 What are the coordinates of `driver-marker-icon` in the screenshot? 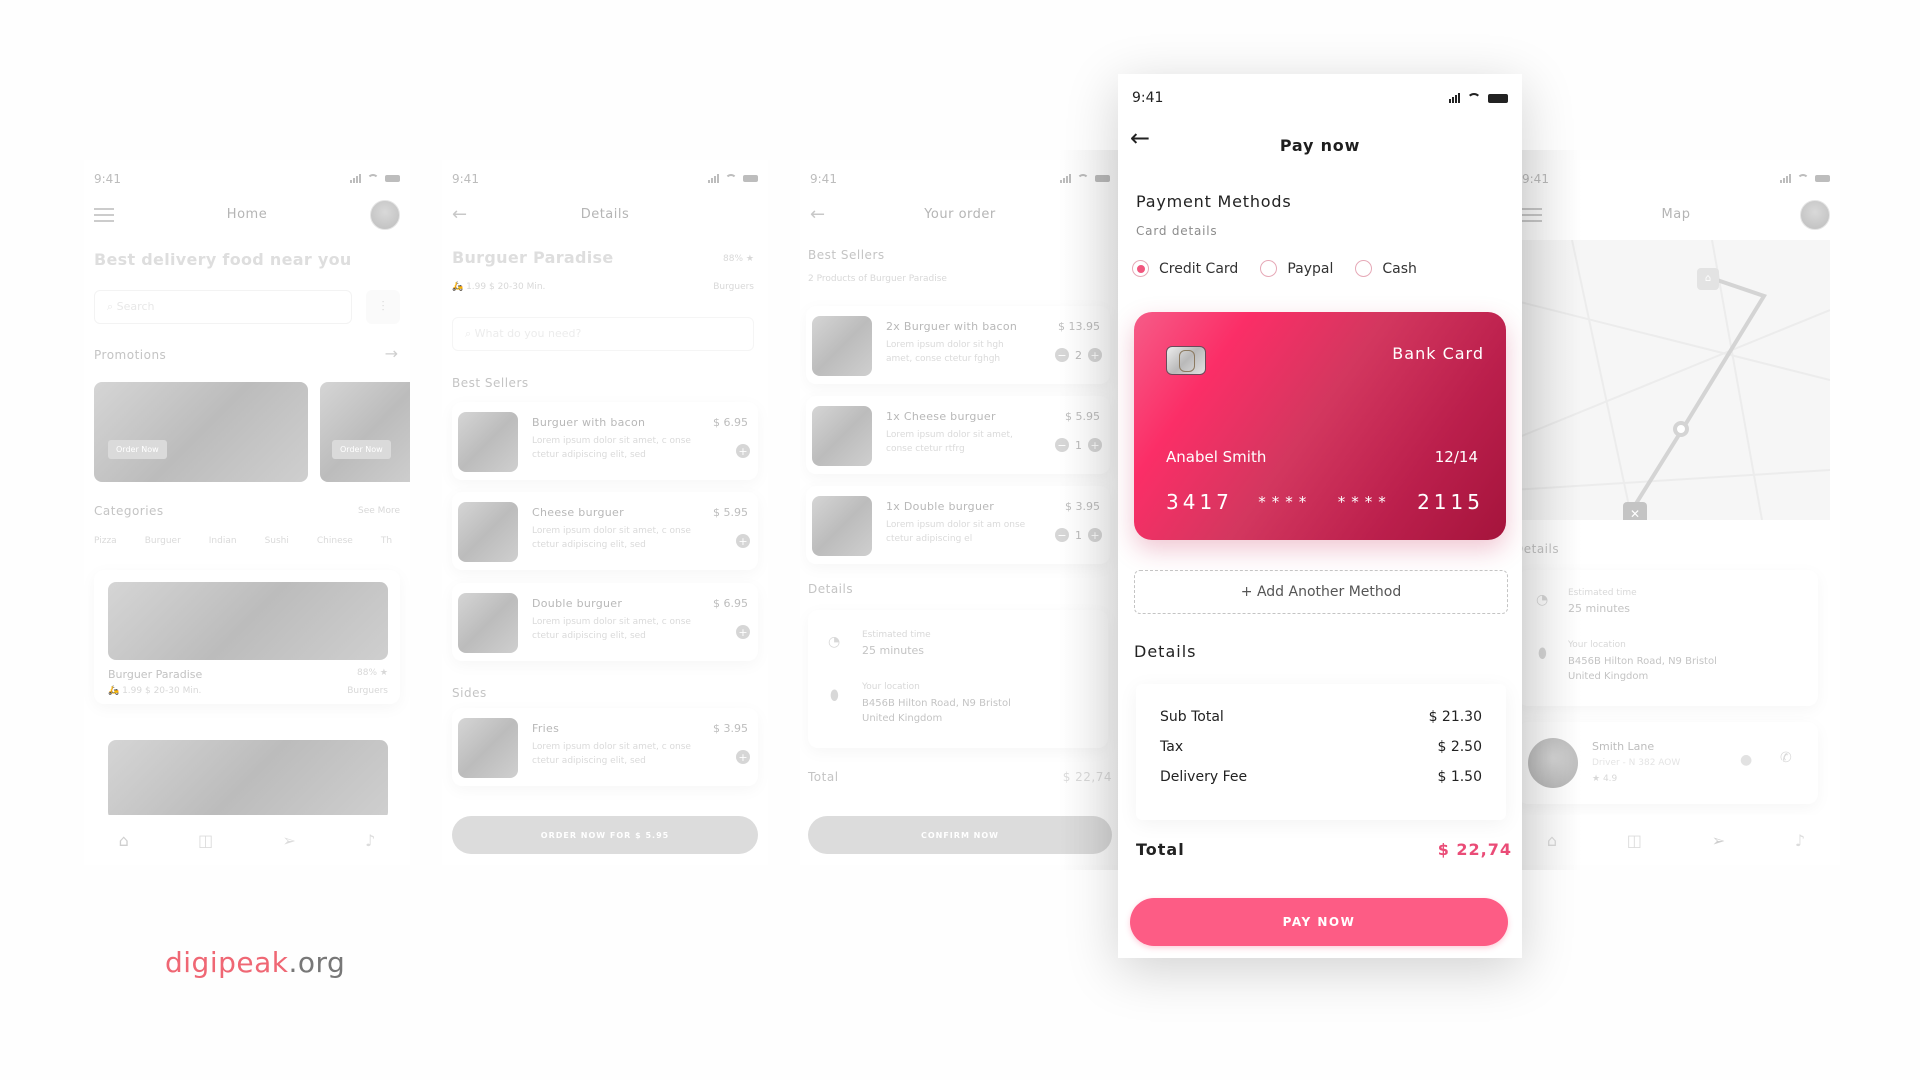 It's located at (1681, 429).